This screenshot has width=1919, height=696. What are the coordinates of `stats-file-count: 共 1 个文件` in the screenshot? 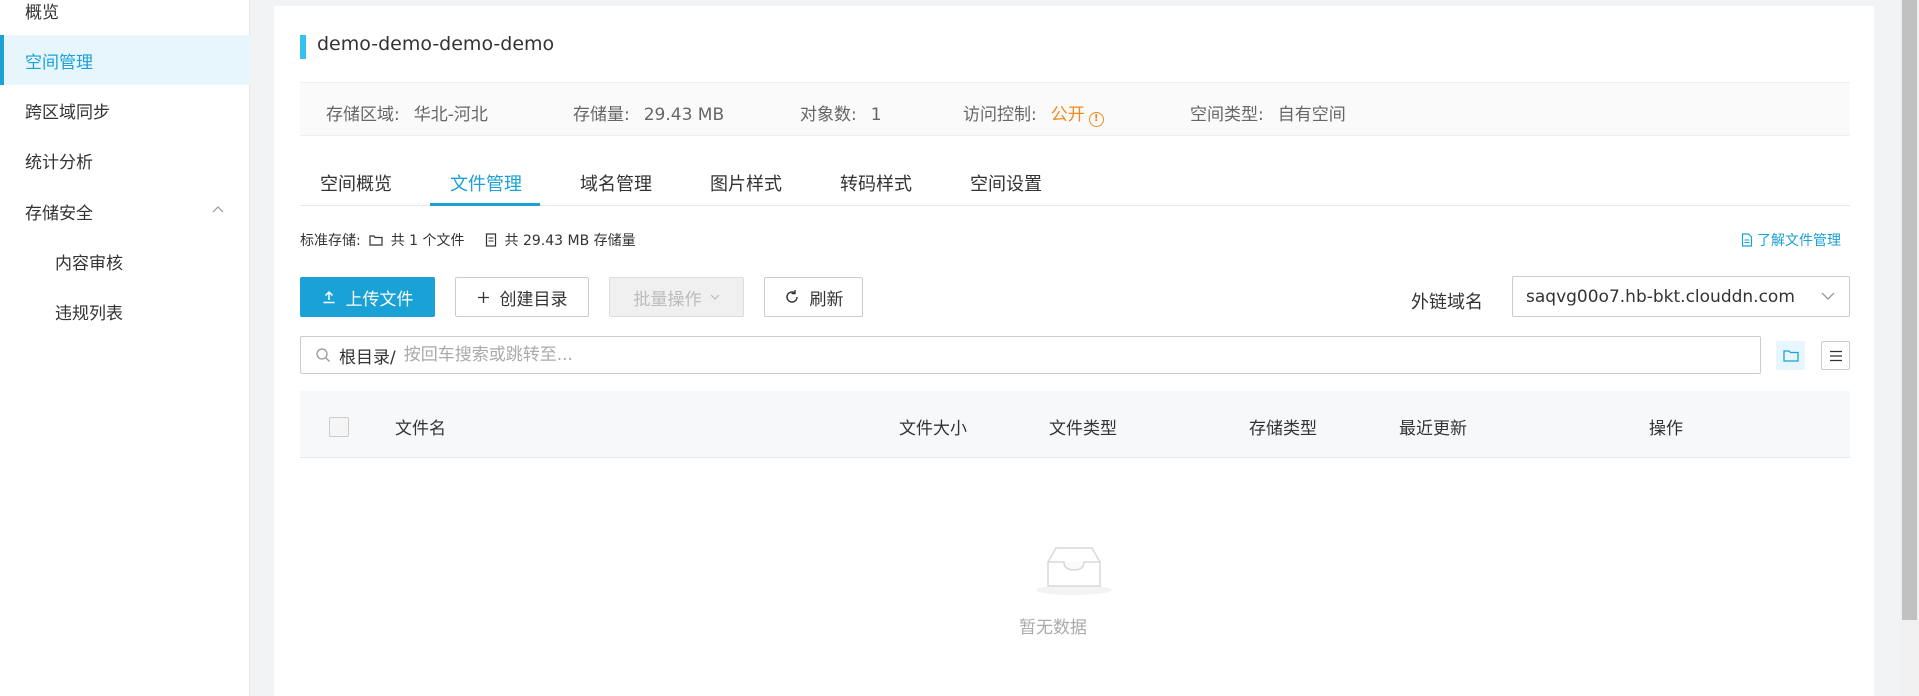 It's located at (427, 241).